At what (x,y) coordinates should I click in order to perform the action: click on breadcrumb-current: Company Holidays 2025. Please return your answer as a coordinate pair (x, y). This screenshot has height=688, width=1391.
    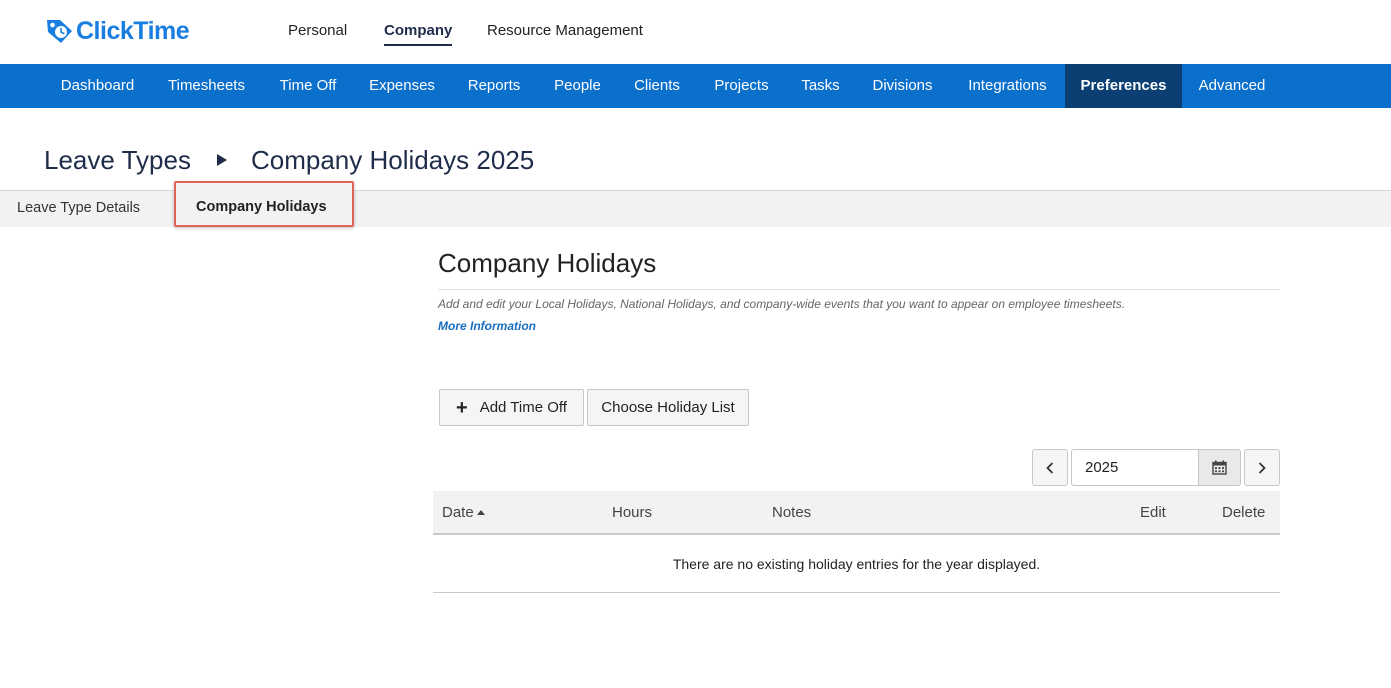
    Looking at the image, I should click on (392, 159).